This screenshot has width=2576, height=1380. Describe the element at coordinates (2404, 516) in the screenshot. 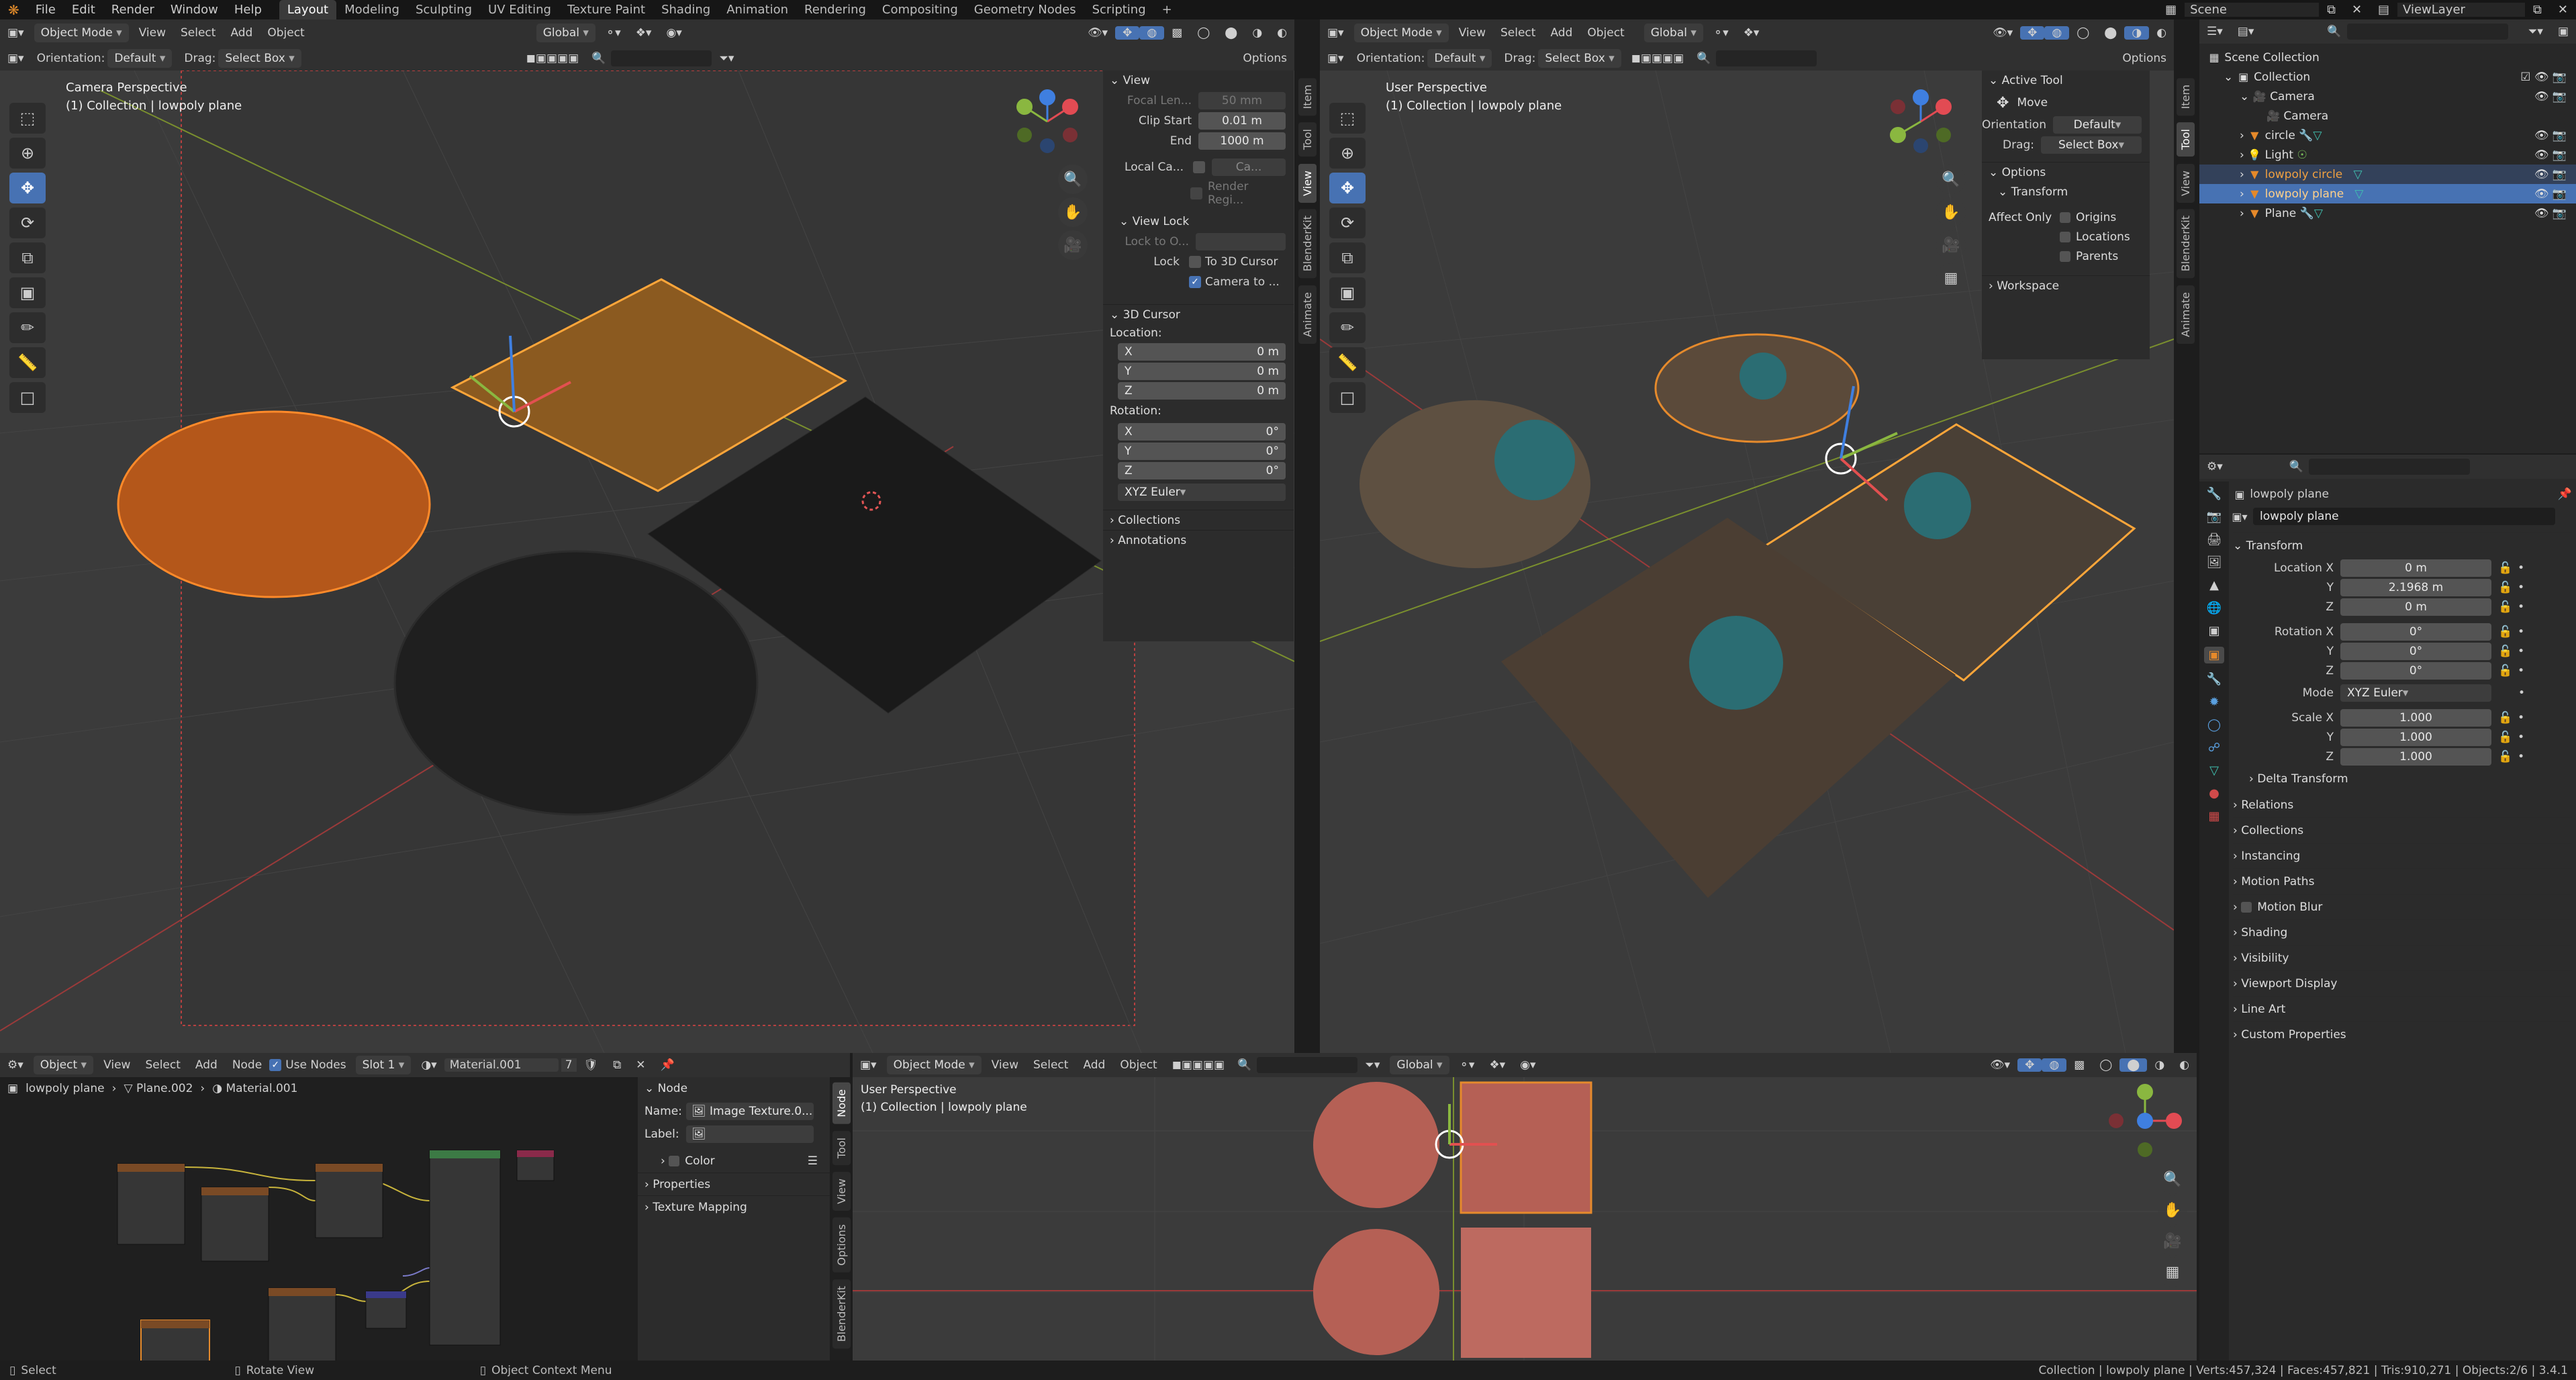

I see `object-name-field: lowpoly plane` at that location.